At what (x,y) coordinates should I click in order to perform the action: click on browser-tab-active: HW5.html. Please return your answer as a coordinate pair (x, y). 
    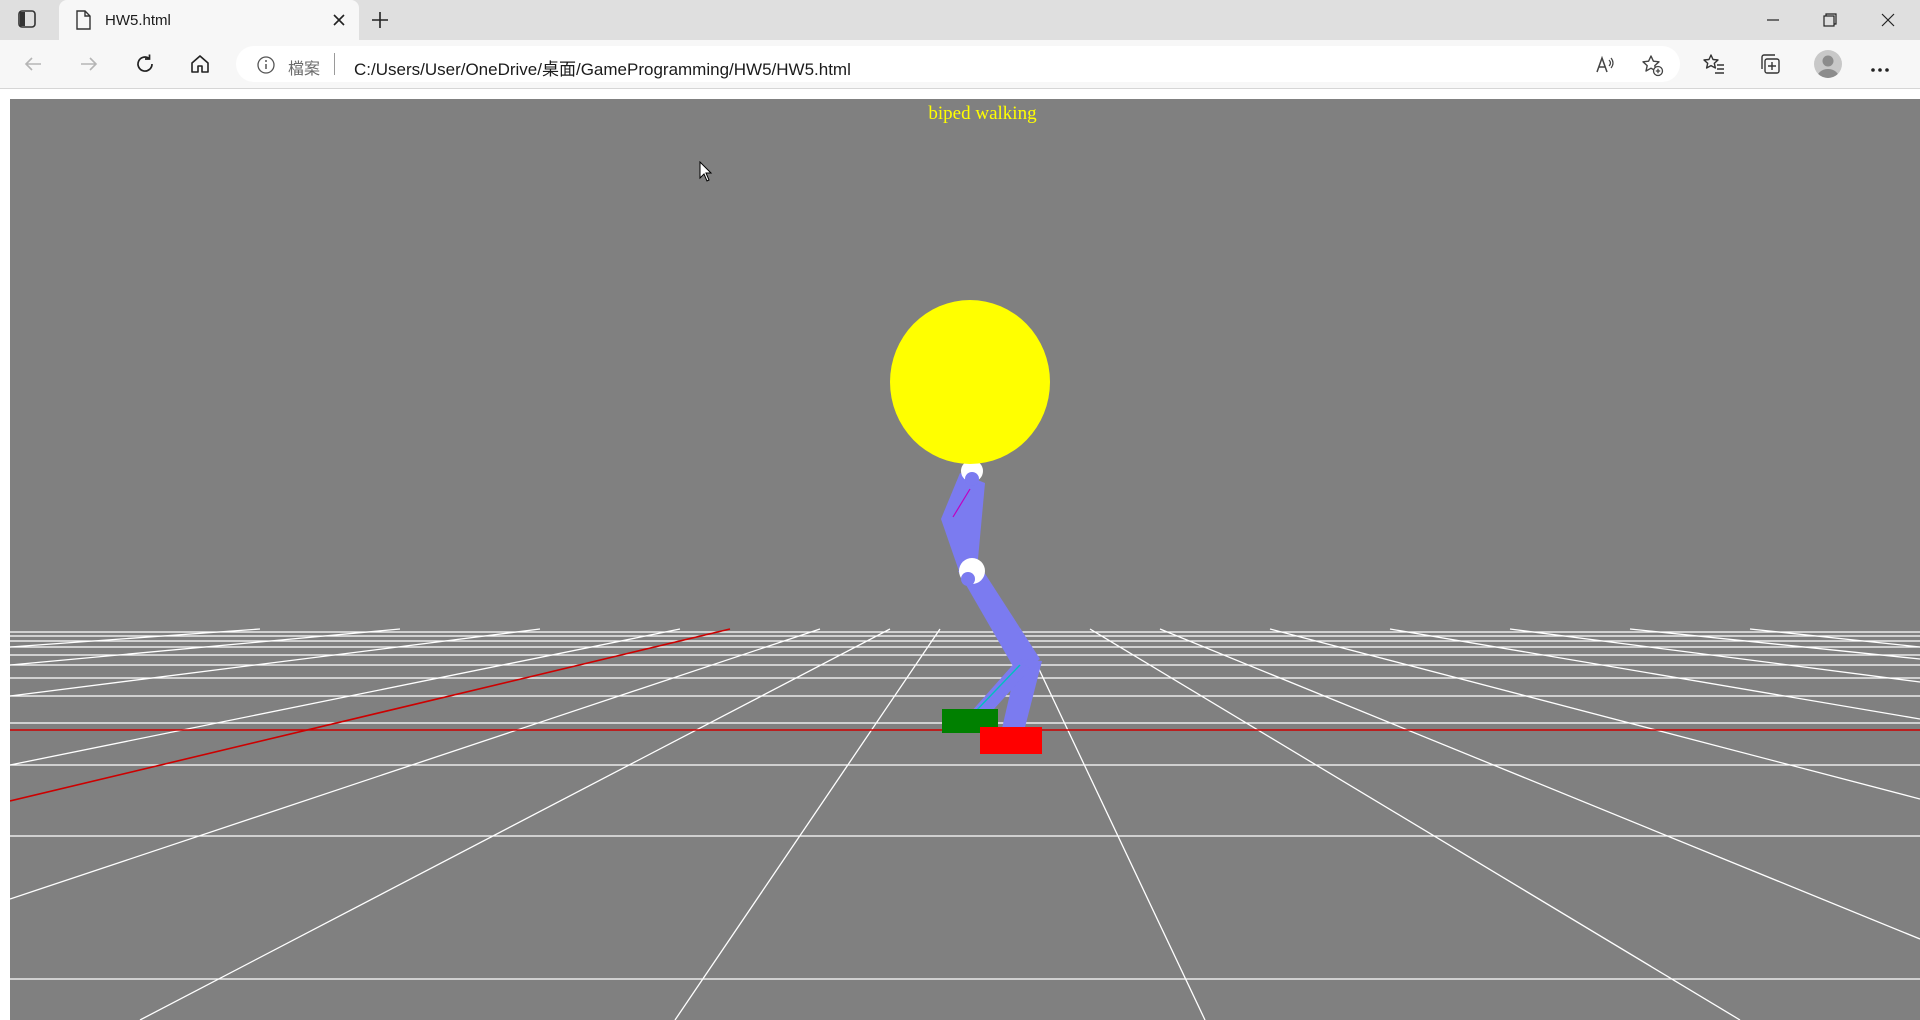
    Looking at the image, I should click on (209, 20).